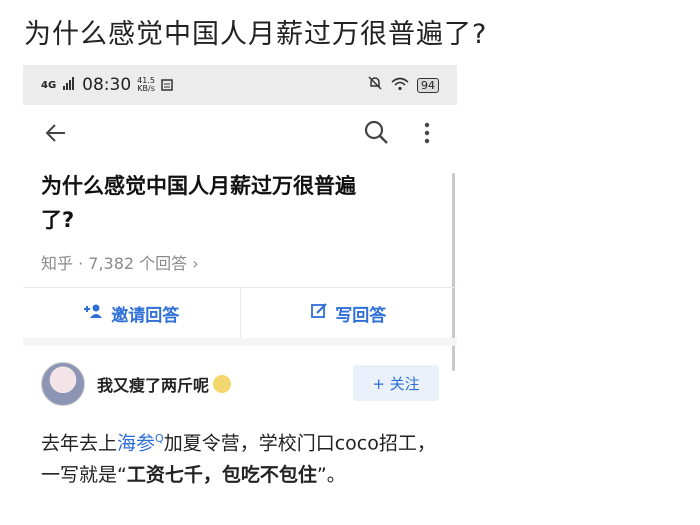 The image size is (700, 525). What do you see at coordinates (167, 85) in the screenshot?
I see `notification-icon` at bounding box center [167, 85].